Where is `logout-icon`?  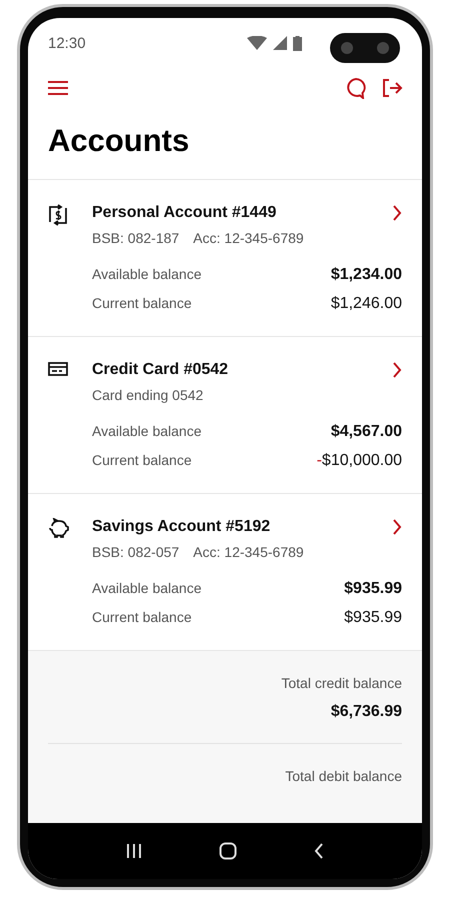
logout-icon is located at coordinates (392, 88).